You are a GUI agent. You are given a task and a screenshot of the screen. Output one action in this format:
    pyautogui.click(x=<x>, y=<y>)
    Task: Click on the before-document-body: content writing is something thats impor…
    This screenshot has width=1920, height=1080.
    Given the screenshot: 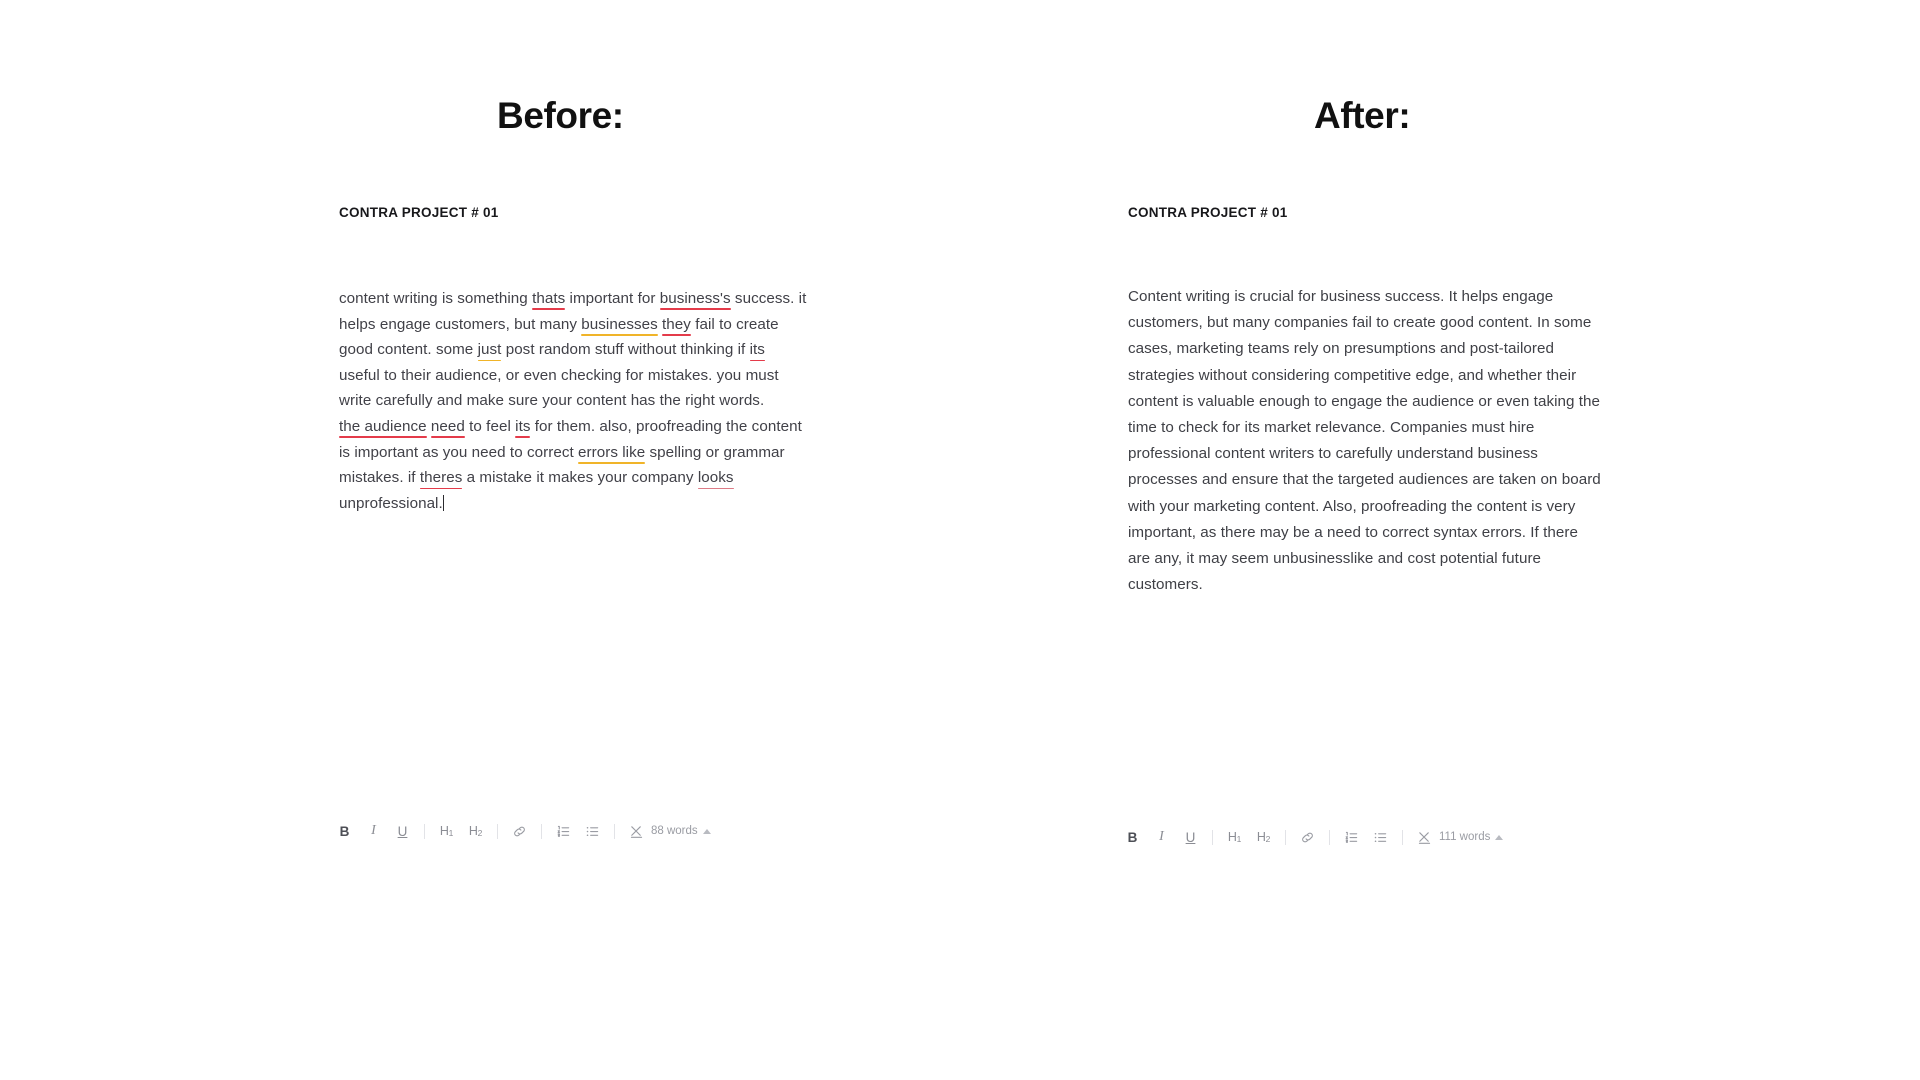 What is the action you would take?
    pyautogui.click(x=574, y=401)
    